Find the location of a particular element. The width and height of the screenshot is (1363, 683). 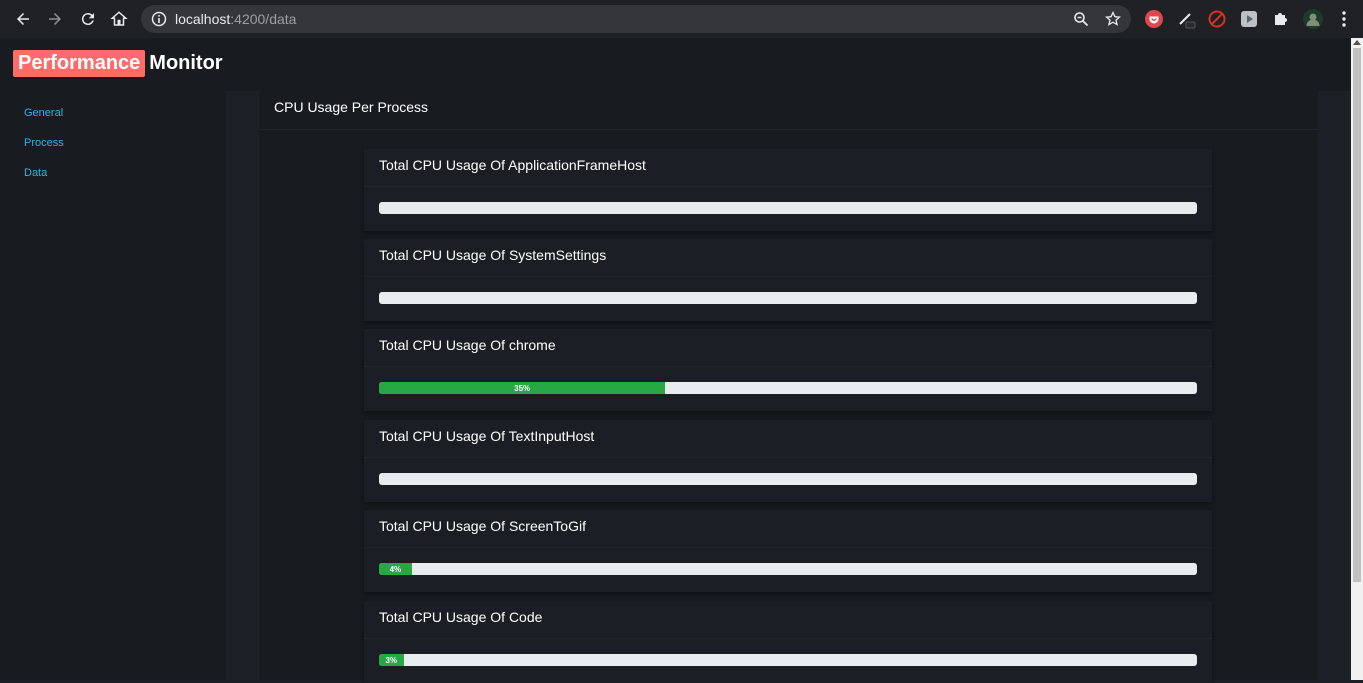

process-card-title: Total CPU Usage Of SystemSettings is located at coordinates (493, 255).